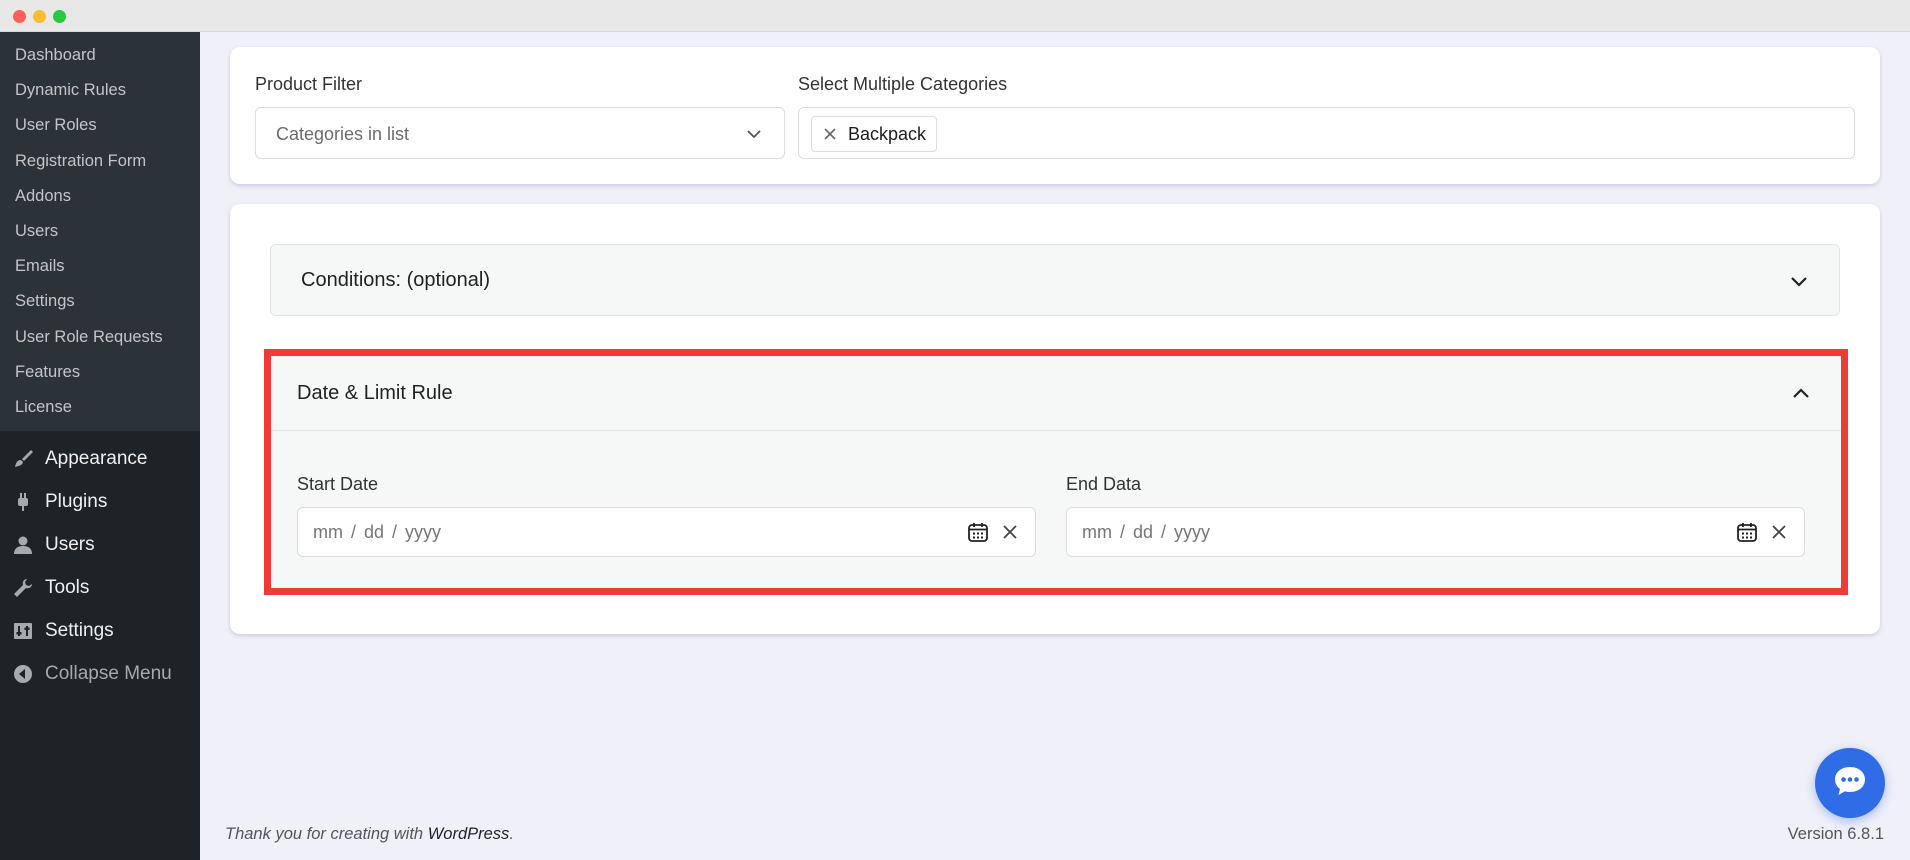 The image size is (1910, 860). I want to click on start-date-label: Start Date, so click(338, 484).